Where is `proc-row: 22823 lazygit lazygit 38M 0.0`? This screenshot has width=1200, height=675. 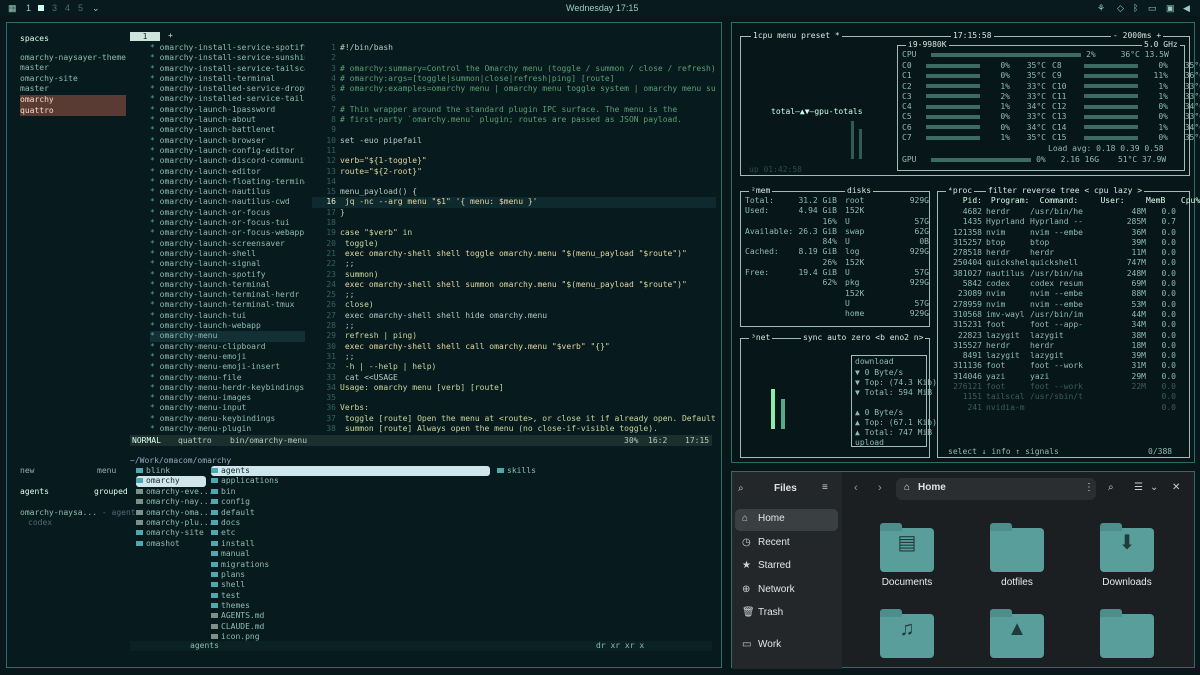
proc-row: 22823 lazygit lazygit 38M 0.0 is located at coordinates (1064, 336).